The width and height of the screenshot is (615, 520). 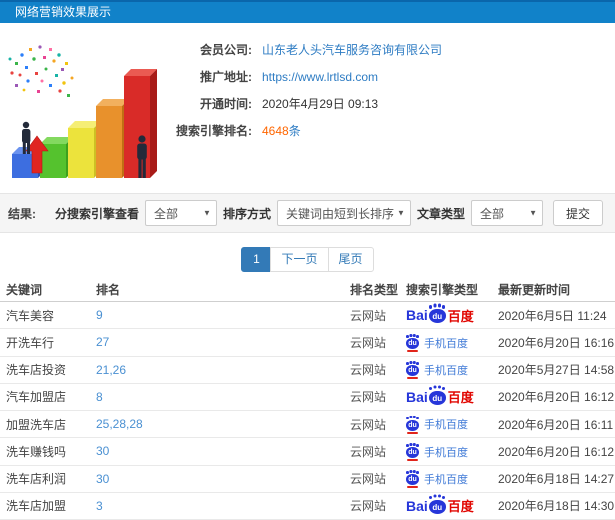 I want to click on rank-count: 4648, so click(x=275, y=131).